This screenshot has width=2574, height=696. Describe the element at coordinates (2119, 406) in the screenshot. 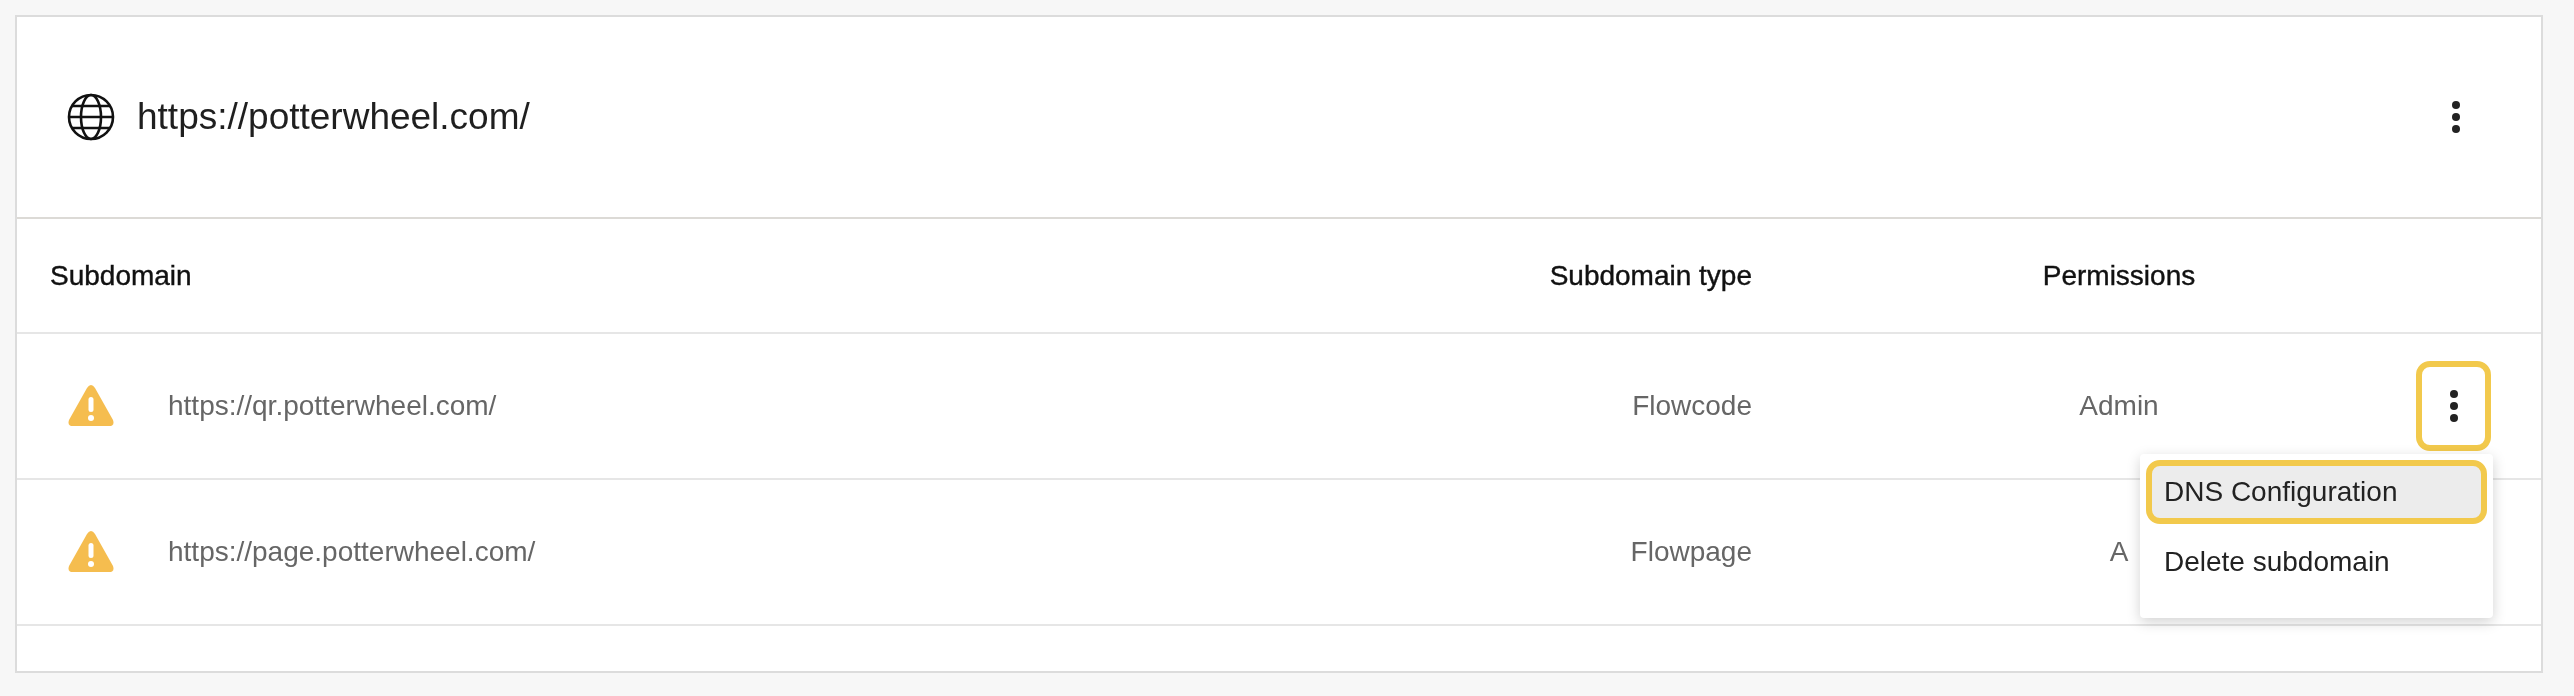

I see `permission-text: Admin` at that location.